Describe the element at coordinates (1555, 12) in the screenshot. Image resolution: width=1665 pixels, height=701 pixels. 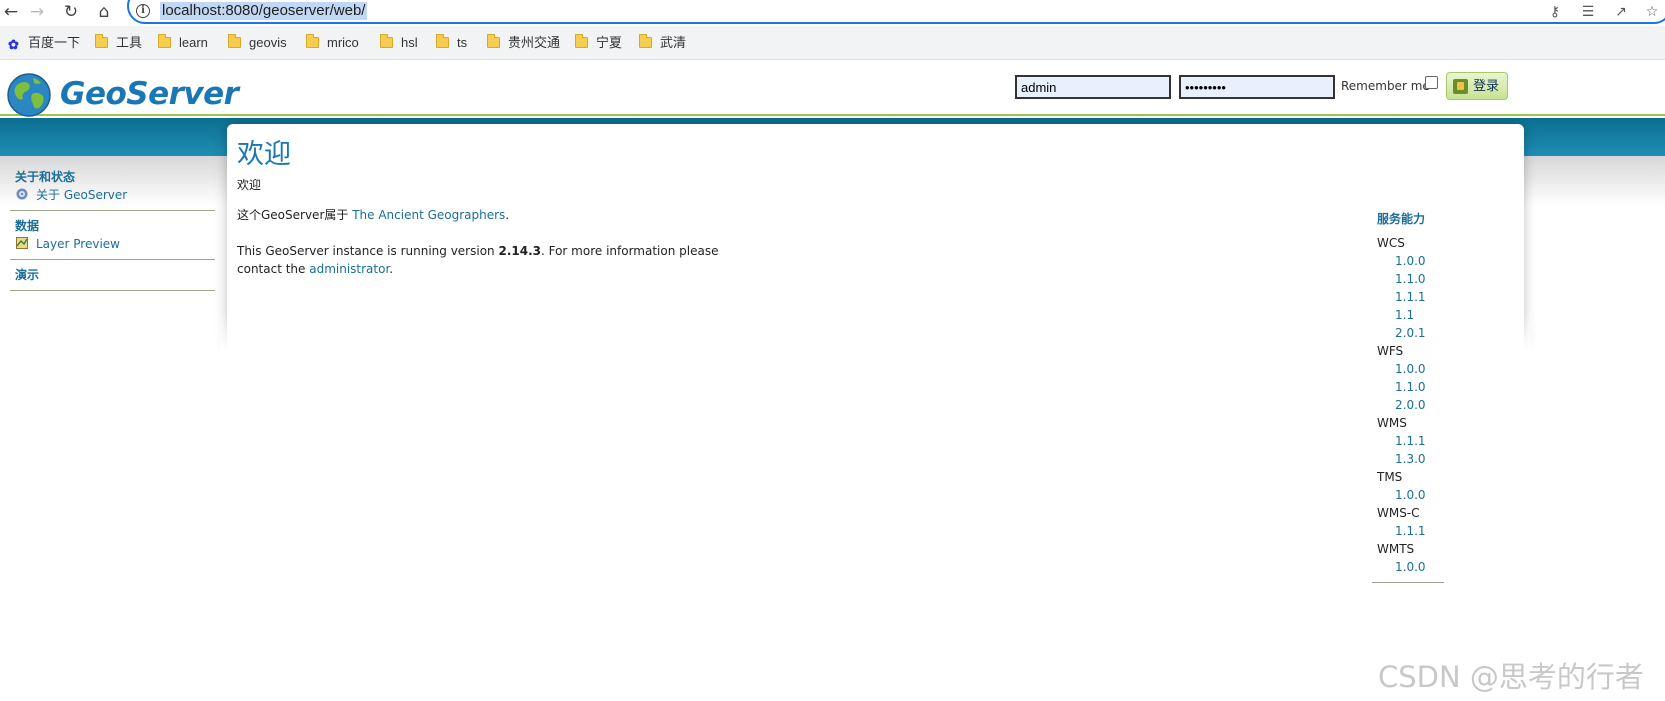
I see `key-icon: ⚷` at that location.